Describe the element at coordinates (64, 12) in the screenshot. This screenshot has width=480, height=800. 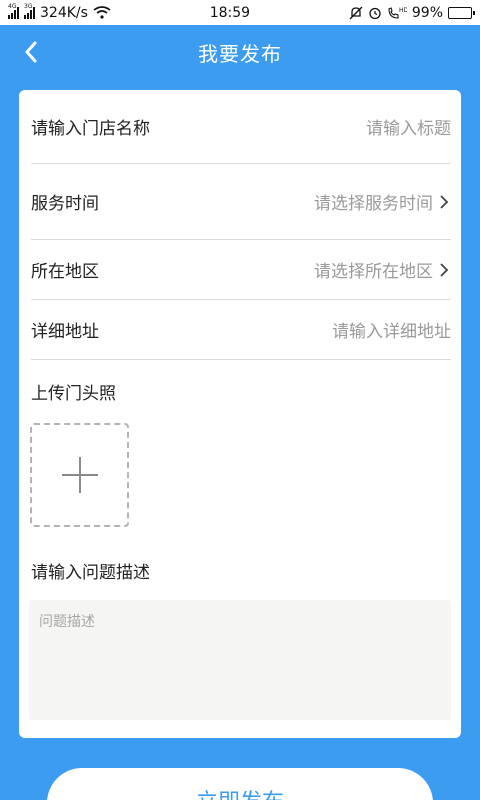
I see `network-speed: 324K/s` at that location.